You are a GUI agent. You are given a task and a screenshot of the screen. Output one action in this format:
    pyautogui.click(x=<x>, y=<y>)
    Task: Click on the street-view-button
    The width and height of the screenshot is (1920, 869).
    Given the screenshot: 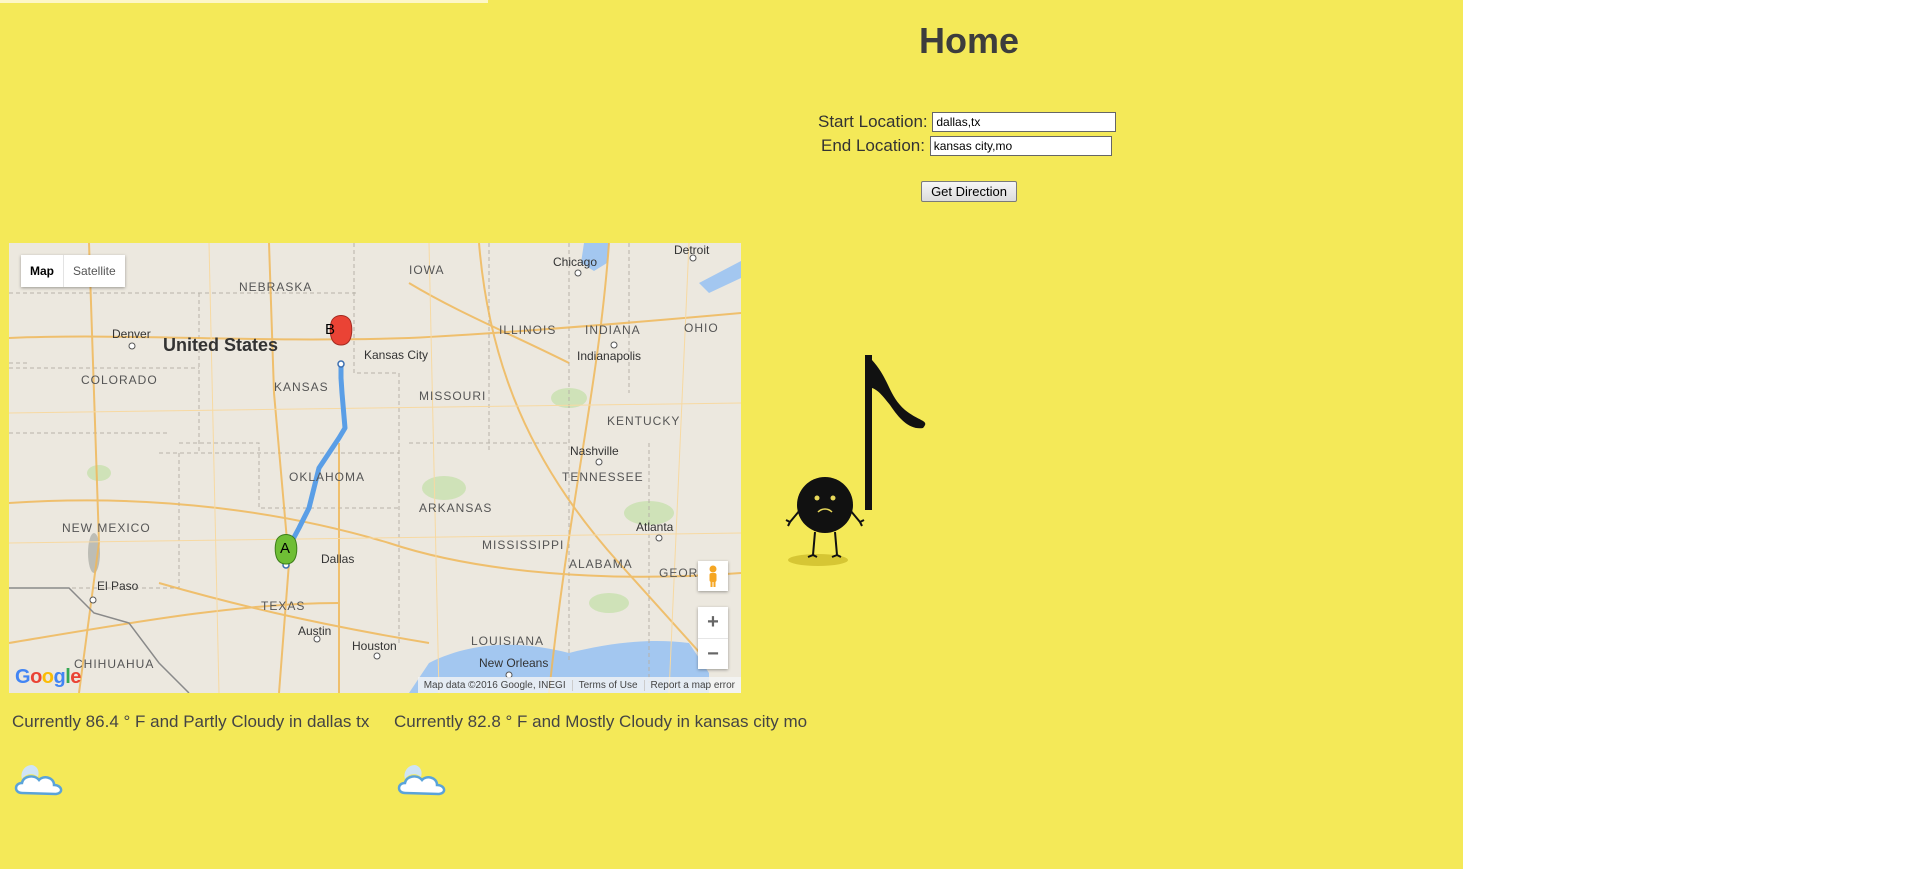 What is the action you would take?
    pyautogui.click(x=713, y=576)
    